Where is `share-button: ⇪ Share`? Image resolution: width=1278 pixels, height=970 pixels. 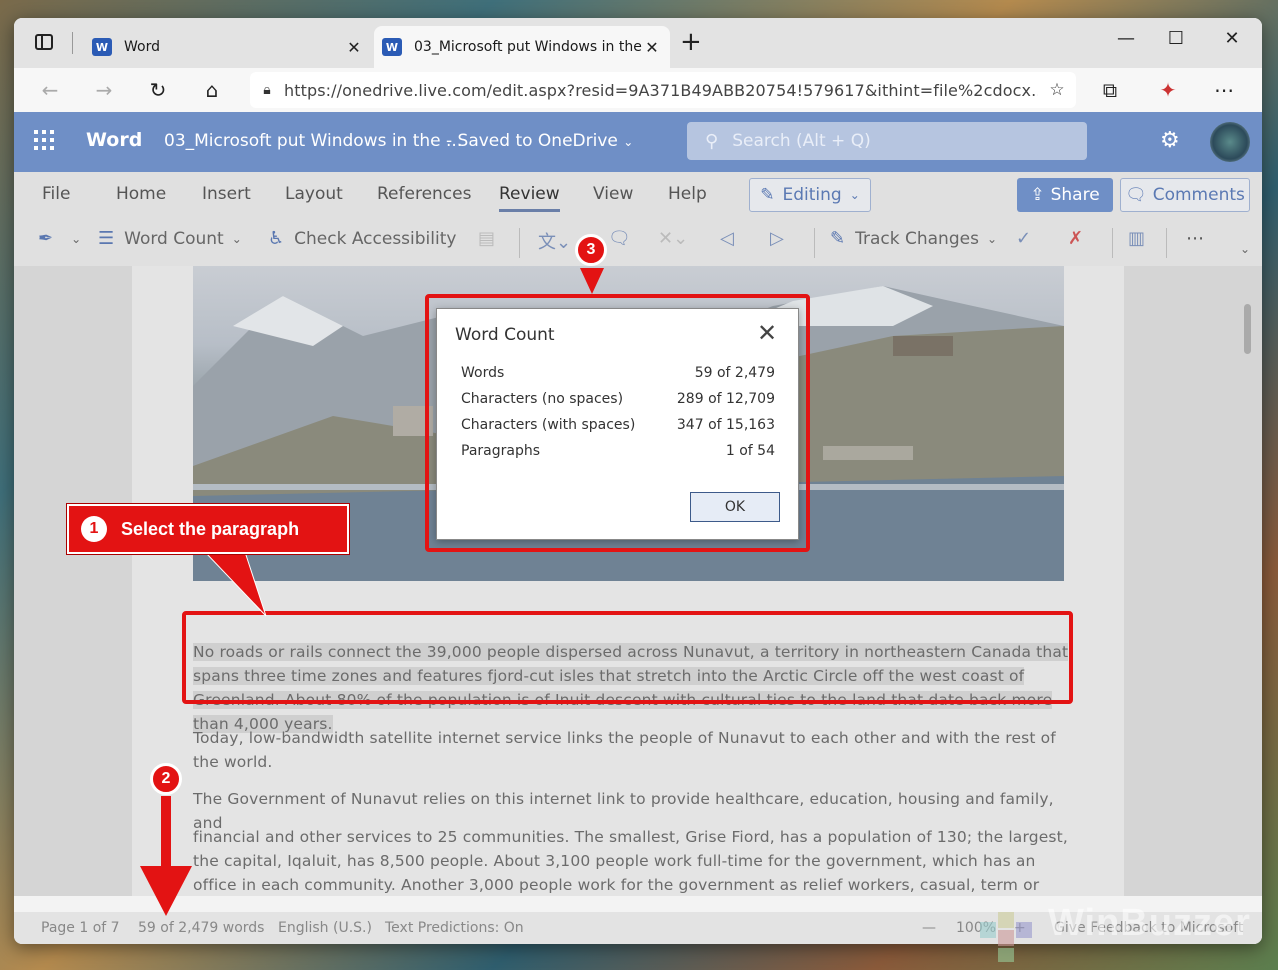 share-button: ⇪ Share is located at coordinates (1065, 195).